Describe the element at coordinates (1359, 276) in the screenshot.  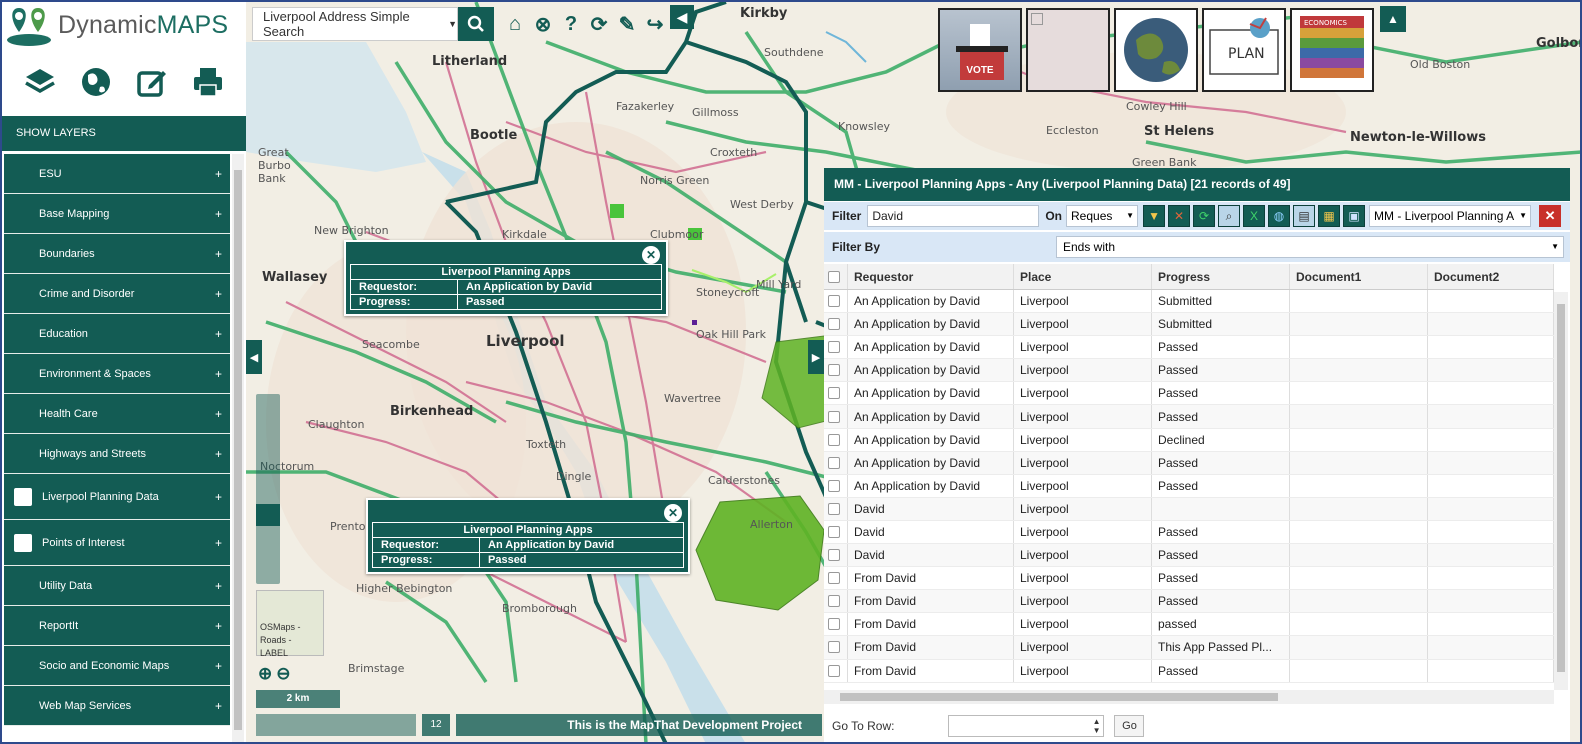
I see `column-header: Document1` at that location.